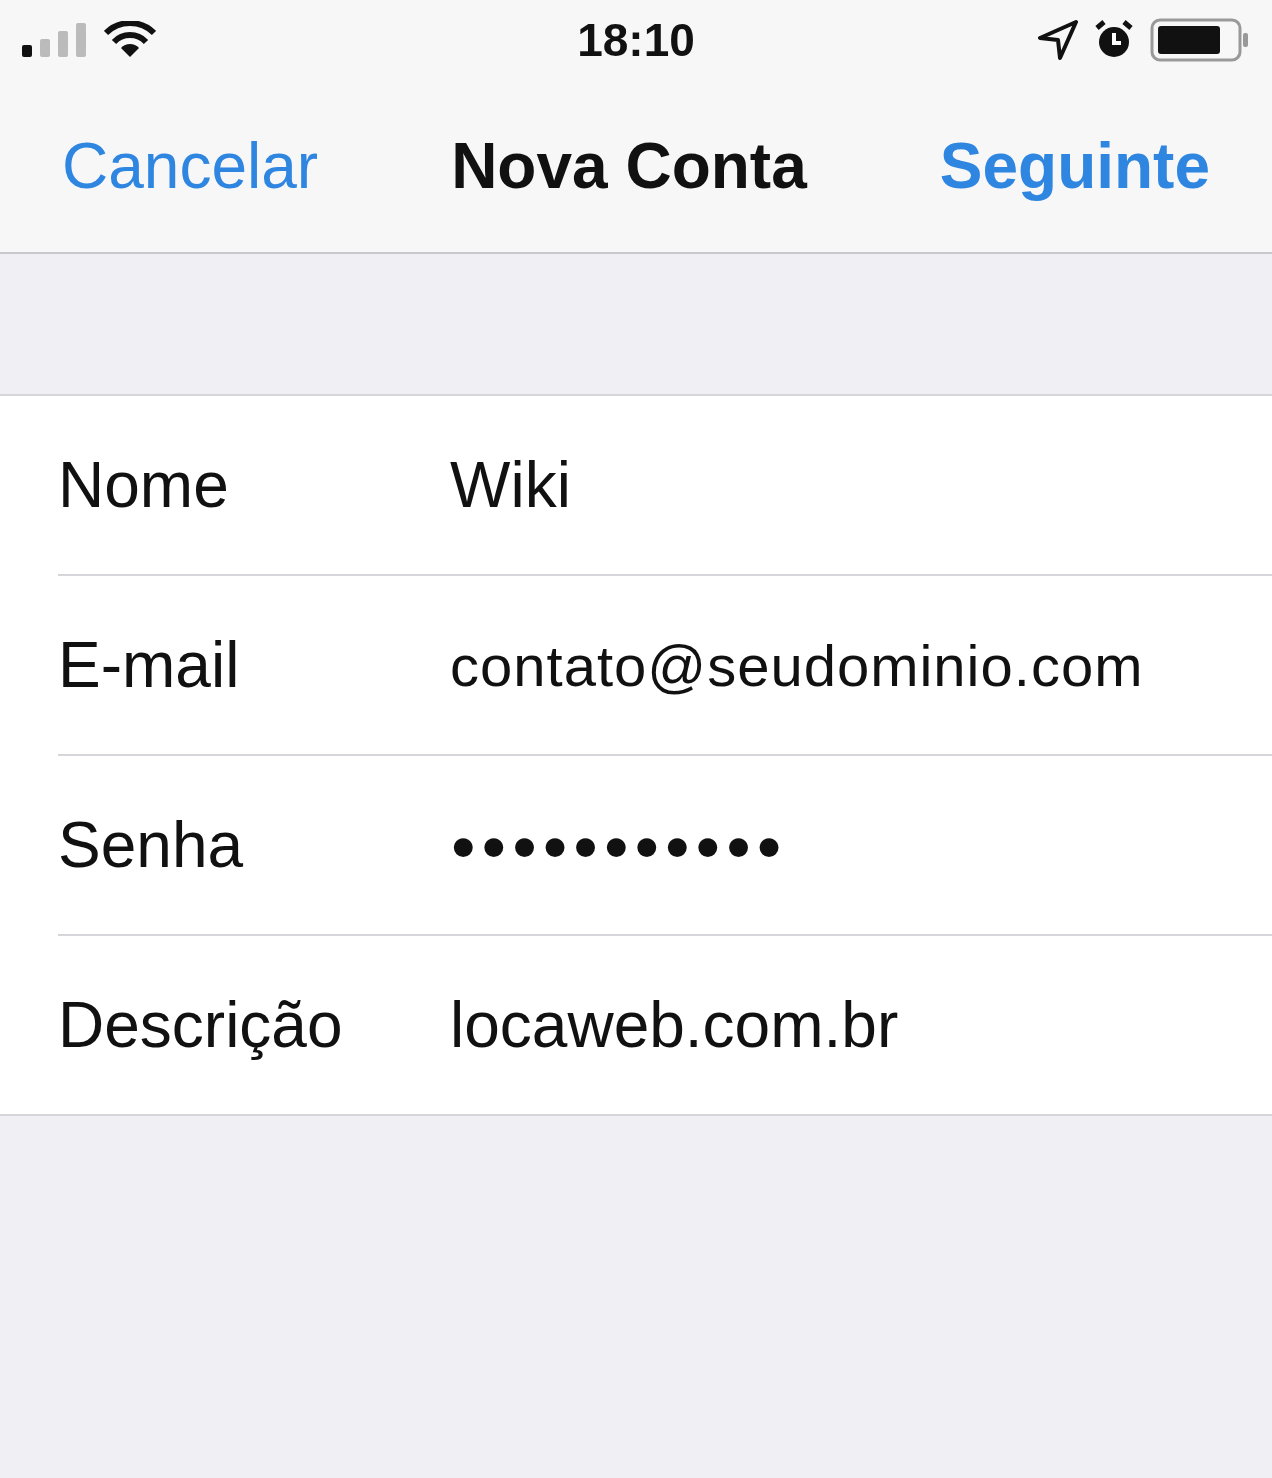 This screenshot has width=1272, height=1478. What do you see at coordinates (510, 485) in the screenshot?
I see `text-field: Wiki` at bounding box center [510, 485].